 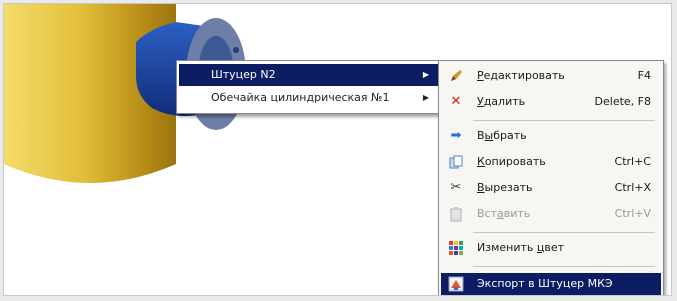 I want to click on menu-item-shortcut: Ctrl+C, so click(x=632, y=161).